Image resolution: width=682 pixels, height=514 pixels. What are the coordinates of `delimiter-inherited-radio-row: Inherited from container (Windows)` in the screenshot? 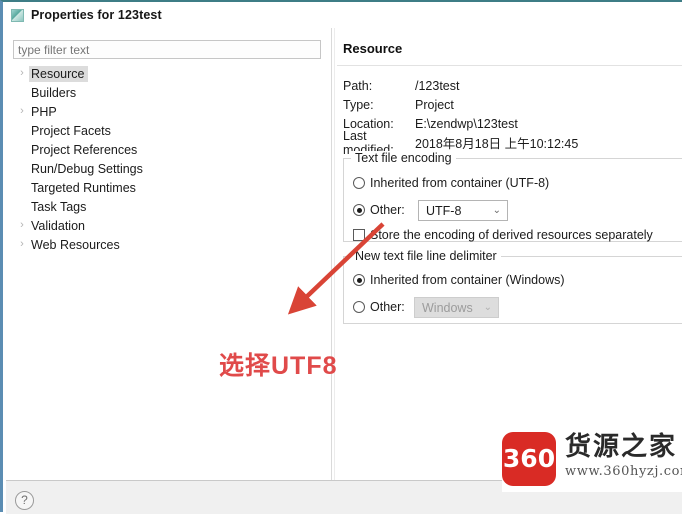 It's located at (459, 280).